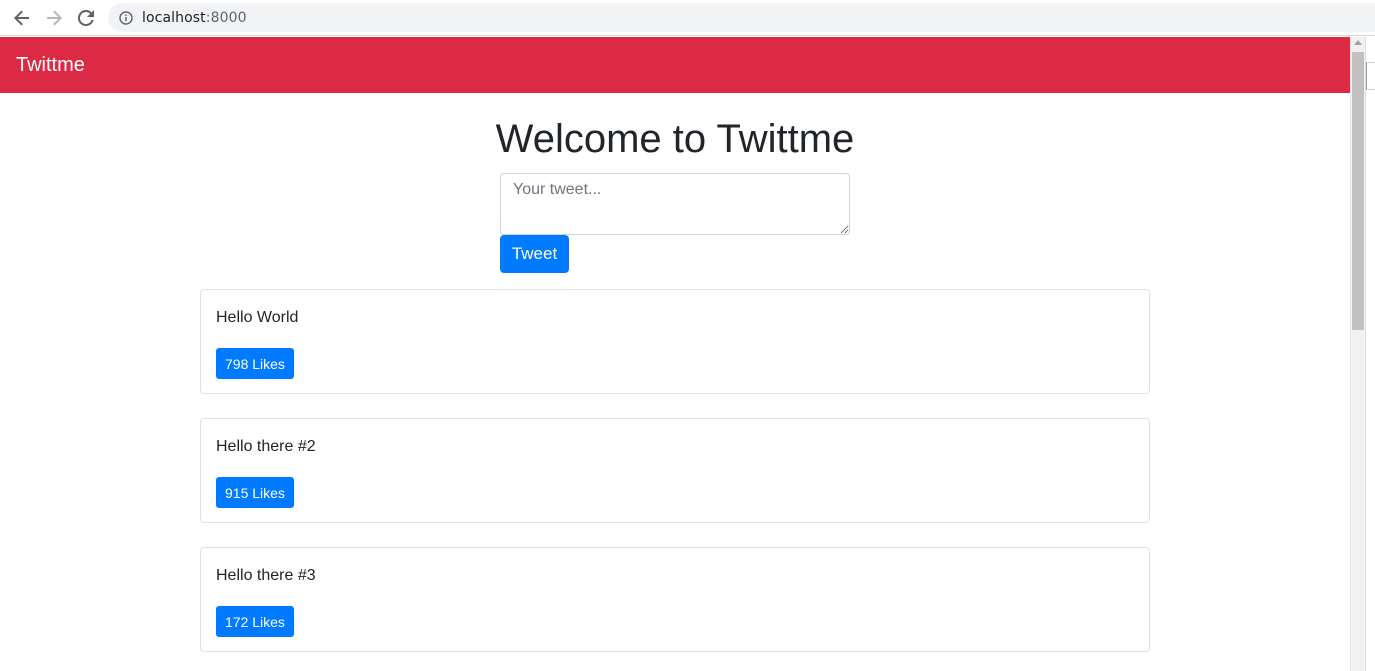 The height and width of the screenshot is (671, 1375). I want to click on arrow-left-icon, so click(21, 18).